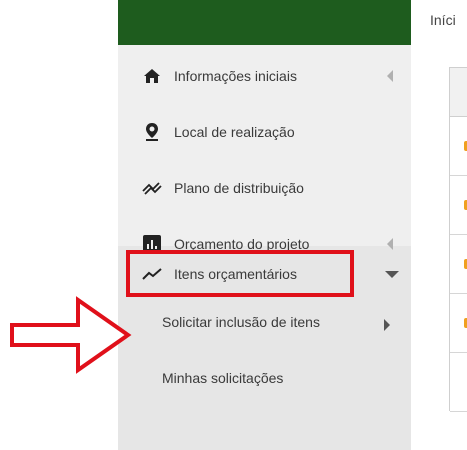  I want to click on sidebar-item-label: Local de realização, so click(234, 132).